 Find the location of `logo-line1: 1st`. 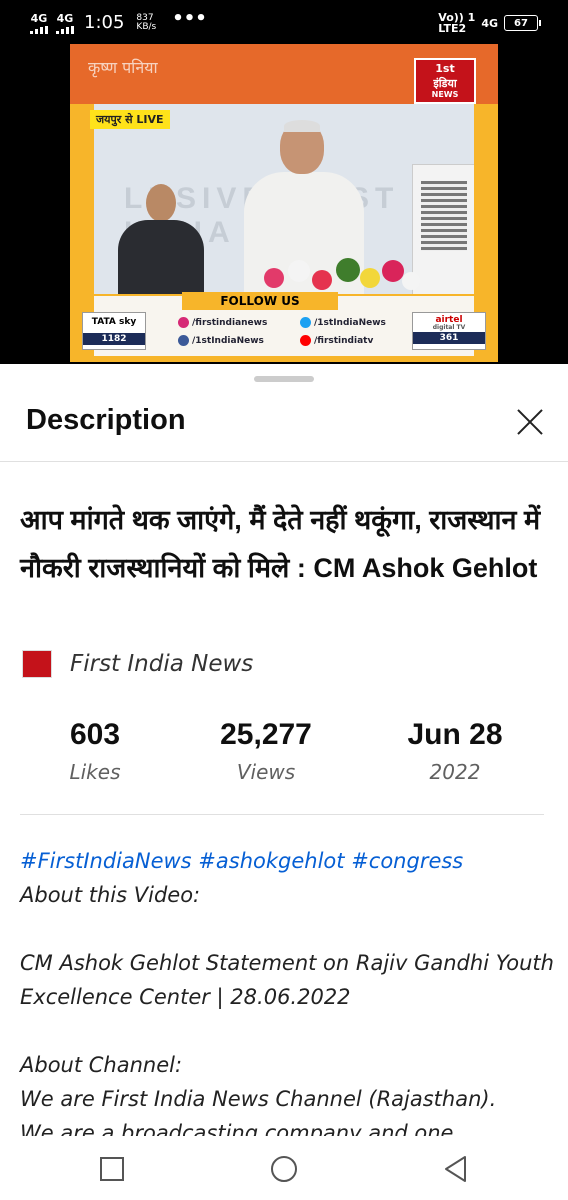

logo-line1: 1st is located at coordinates (445, 68).